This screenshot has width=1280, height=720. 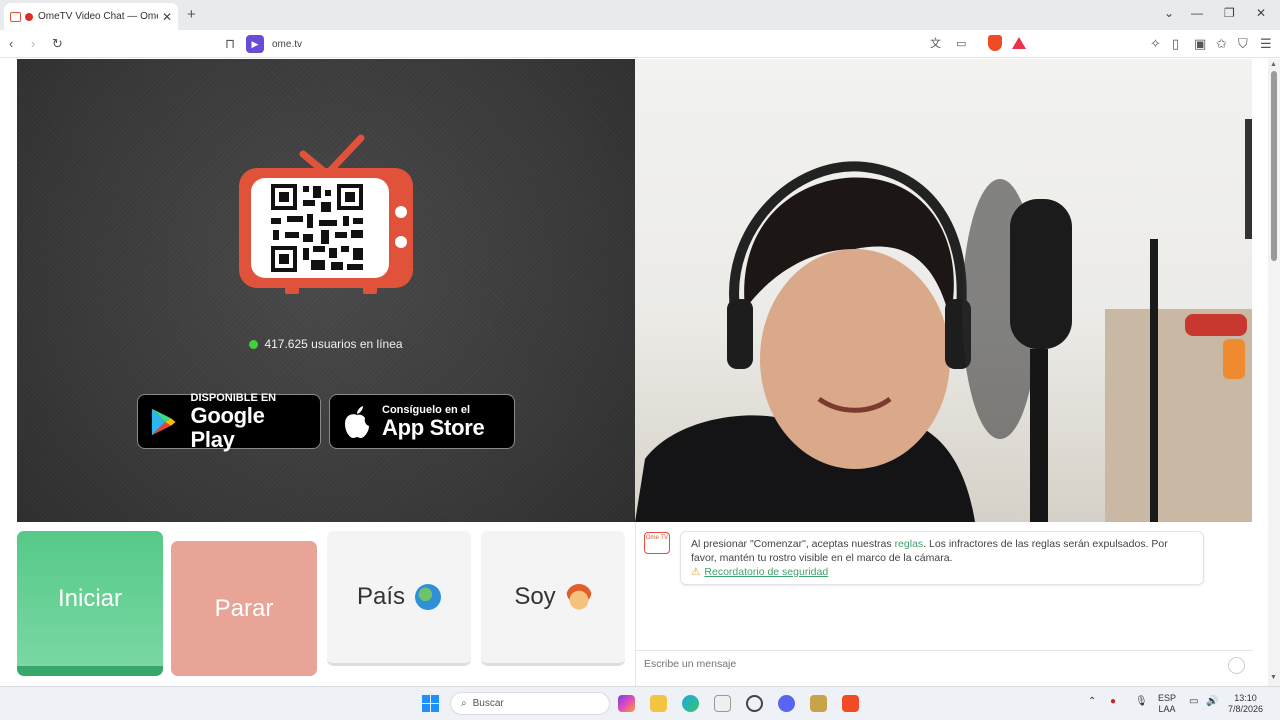 I want to click on clock-time: 13:10, so click(x=1245, y=698).